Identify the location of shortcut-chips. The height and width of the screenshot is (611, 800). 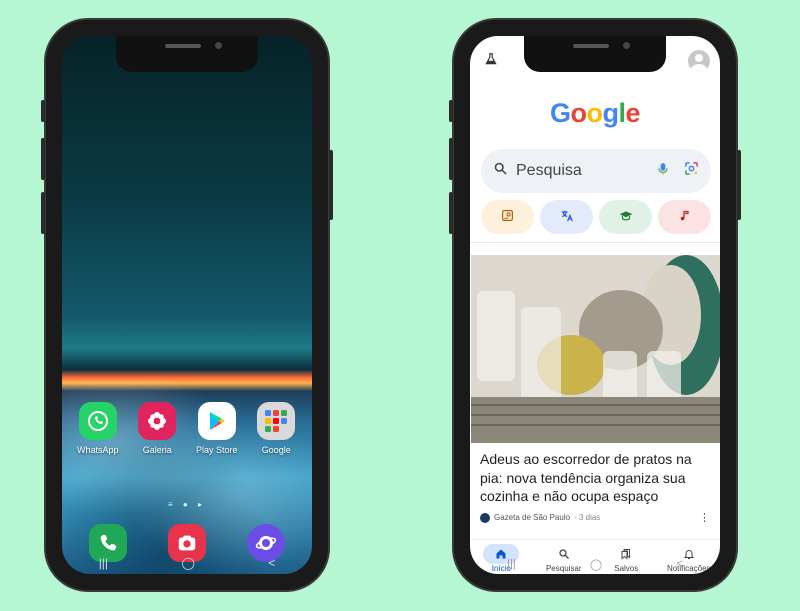
(596, 217).